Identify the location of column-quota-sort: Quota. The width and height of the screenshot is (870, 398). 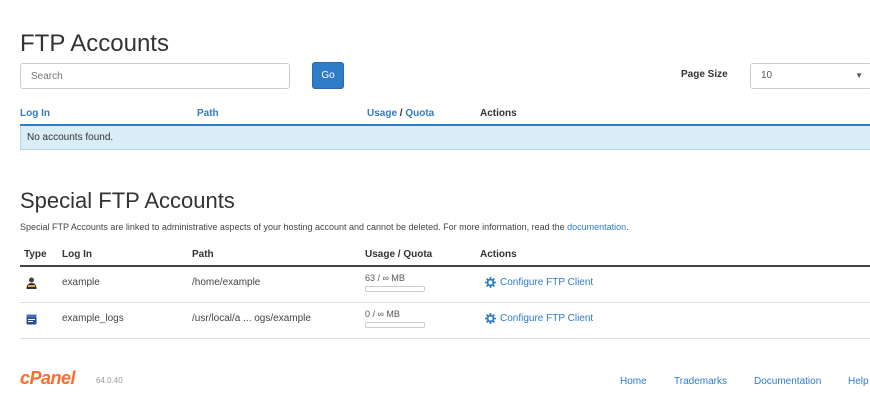
(419, 113).